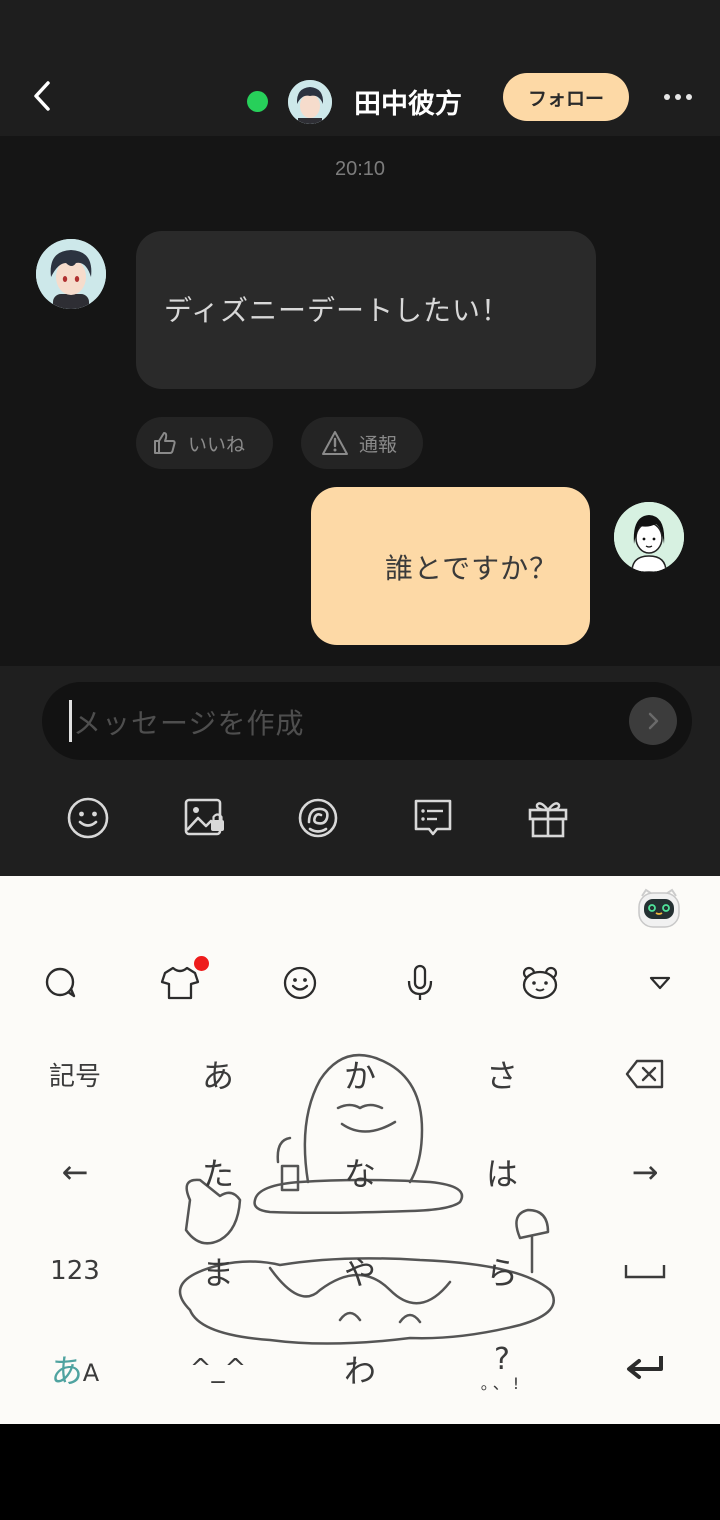 This screenshot has width=720, height=1520. What do you see at coordinates (165, 443) in the screenshot?
I see `thumbs-up-icon` at bounding box center [165, 443].